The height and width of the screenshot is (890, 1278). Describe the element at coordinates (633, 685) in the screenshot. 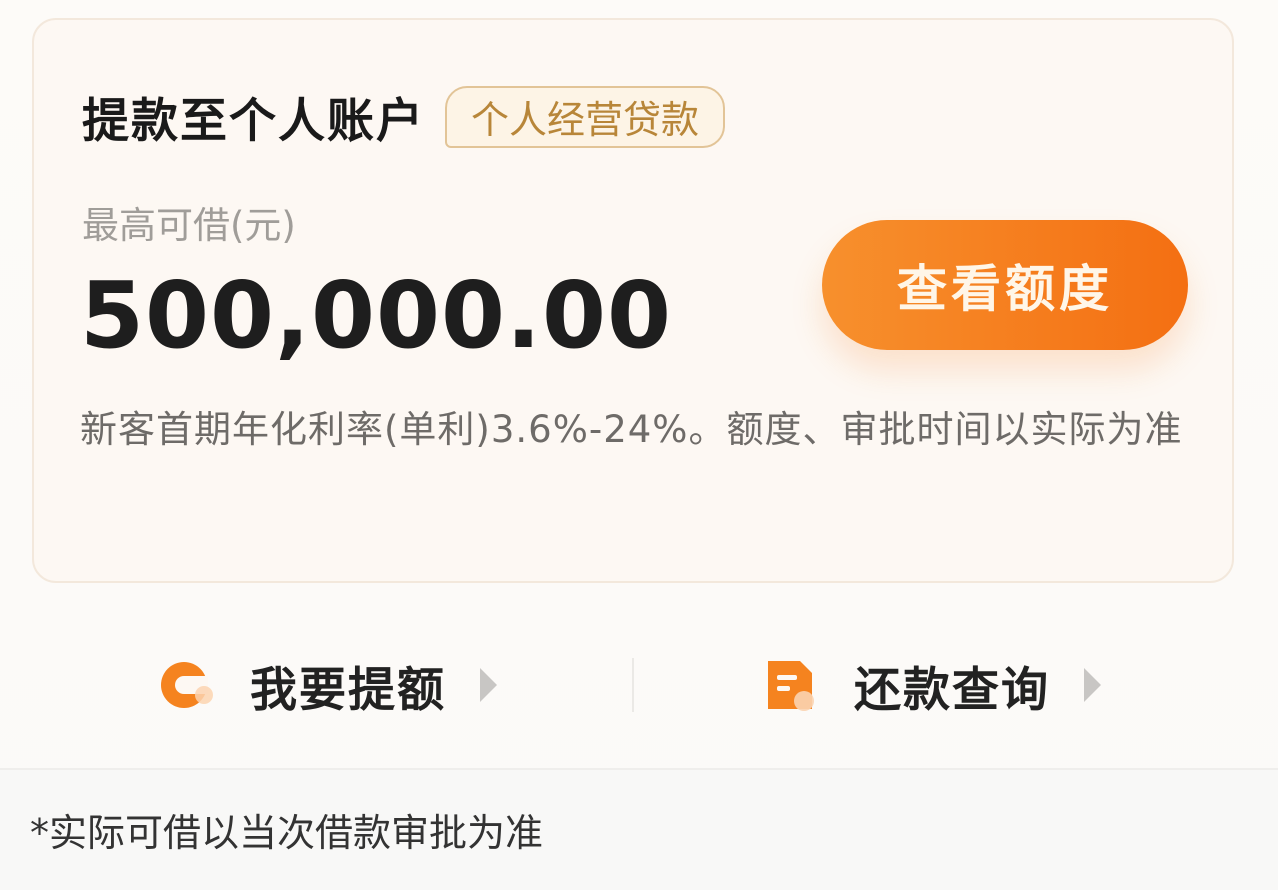

I see `actions-divider` at that location.